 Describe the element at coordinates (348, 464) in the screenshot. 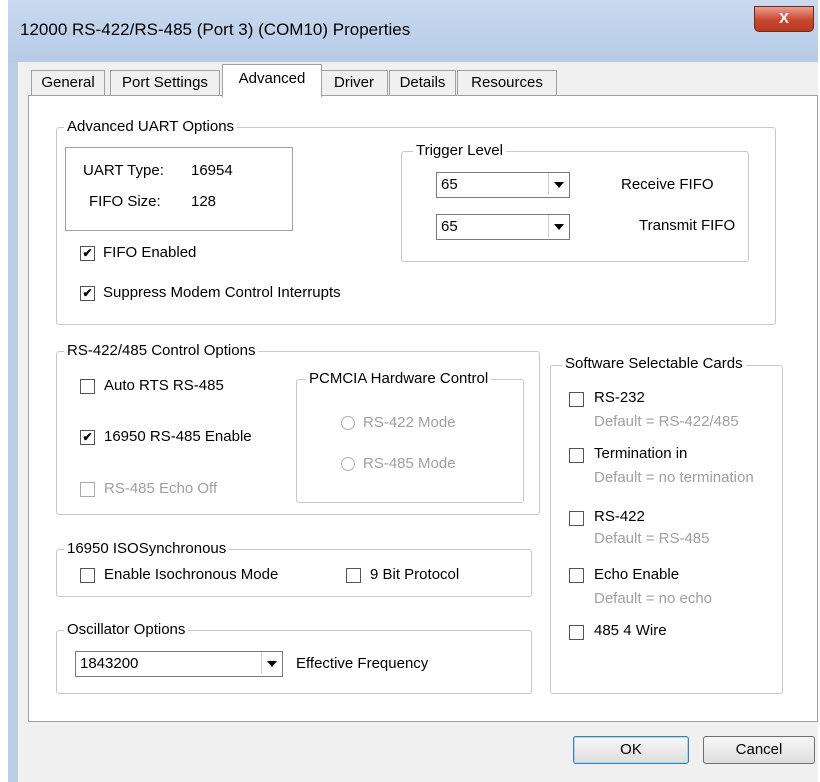

I see `rs485-mode-radio` at that location.